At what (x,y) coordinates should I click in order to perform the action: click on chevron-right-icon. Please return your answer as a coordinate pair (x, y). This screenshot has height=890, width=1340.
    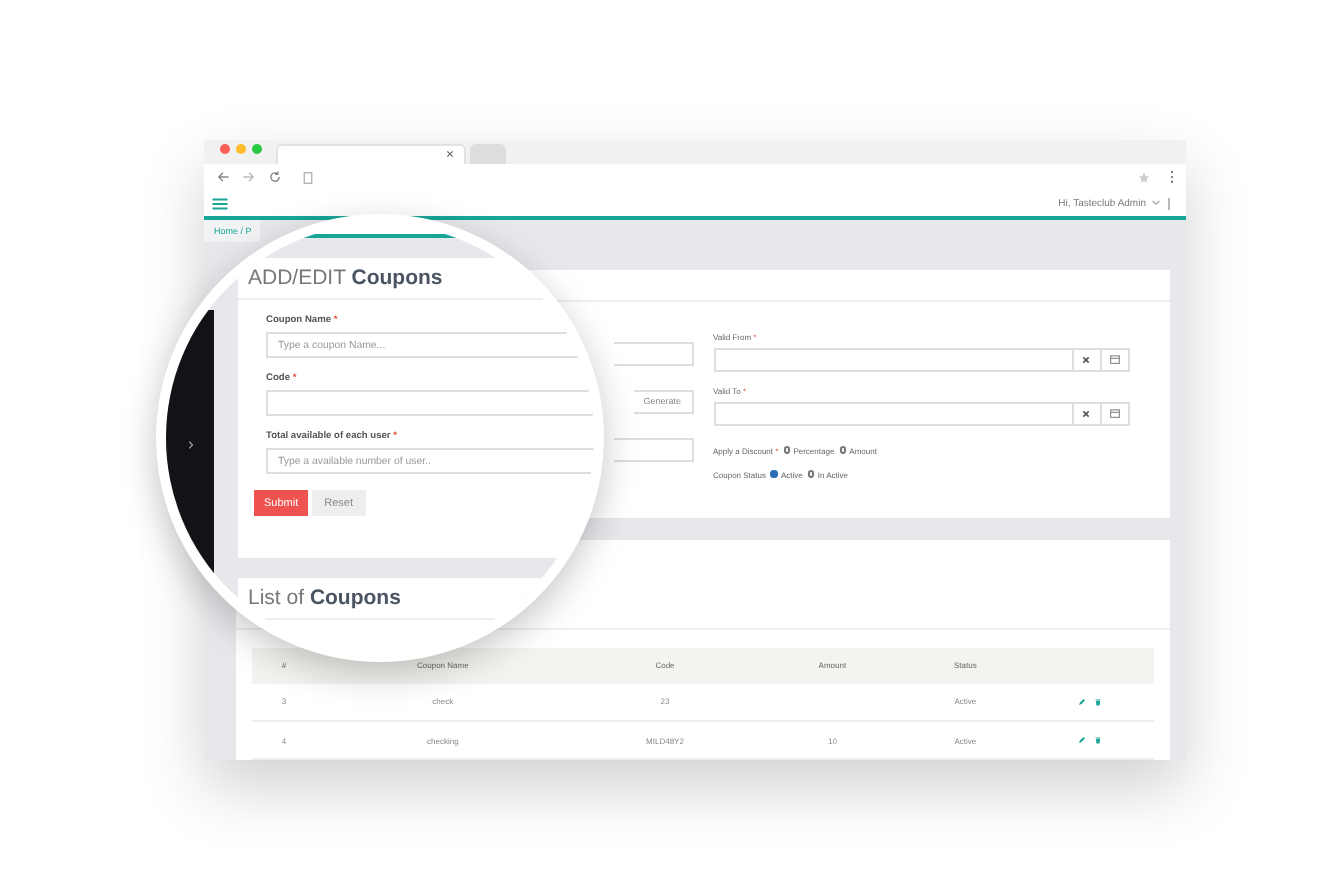
    Looking at the image, I should click on (190, 445).